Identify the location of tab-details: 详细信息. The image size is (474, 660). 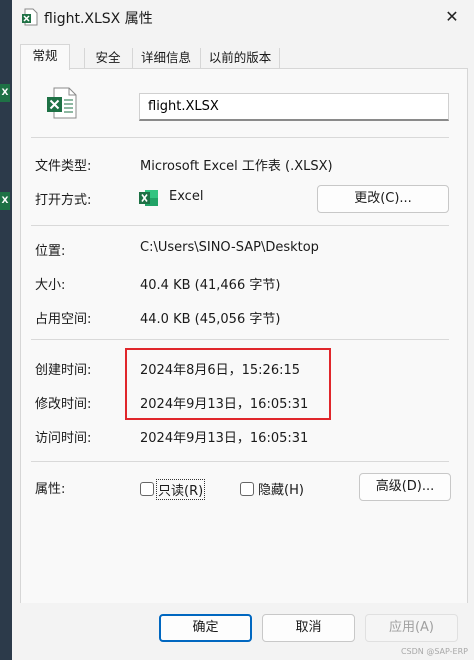
(165, 58).